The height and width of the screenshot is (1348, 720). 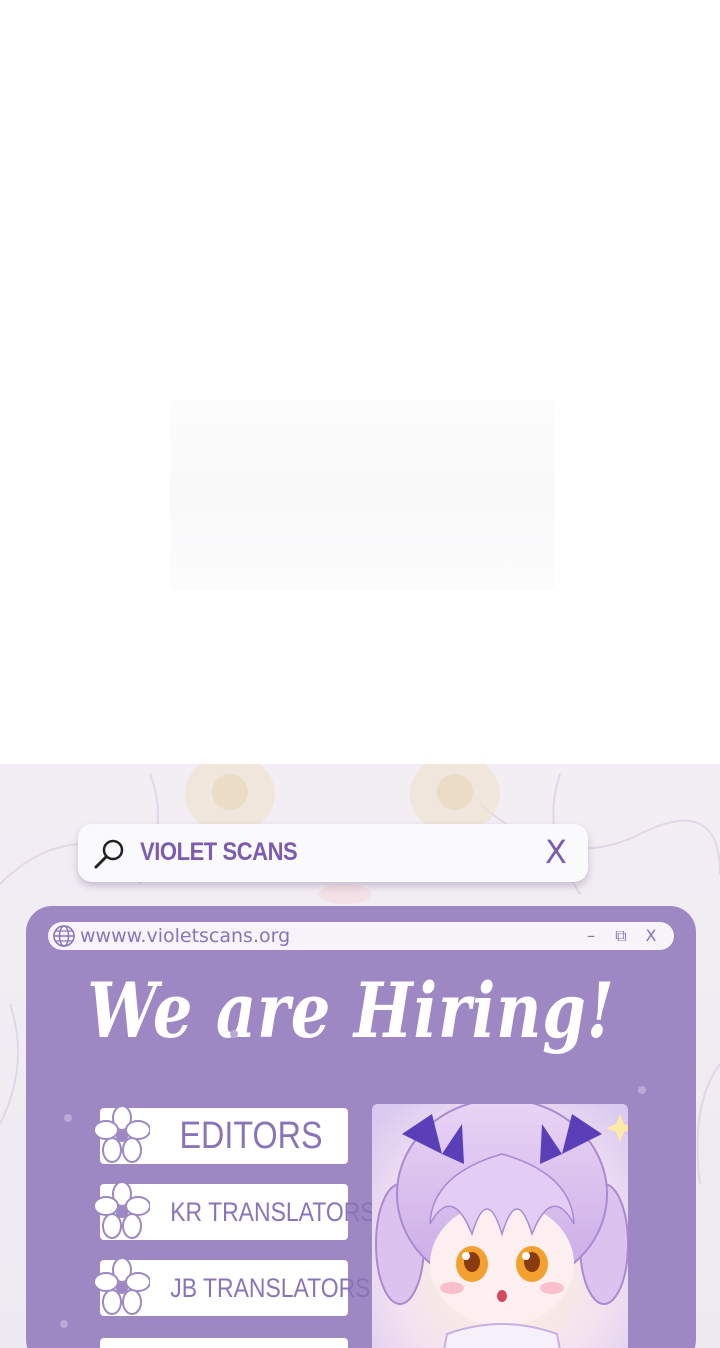 I want to click on minimize-icon: –, so click(x=591, y=936).